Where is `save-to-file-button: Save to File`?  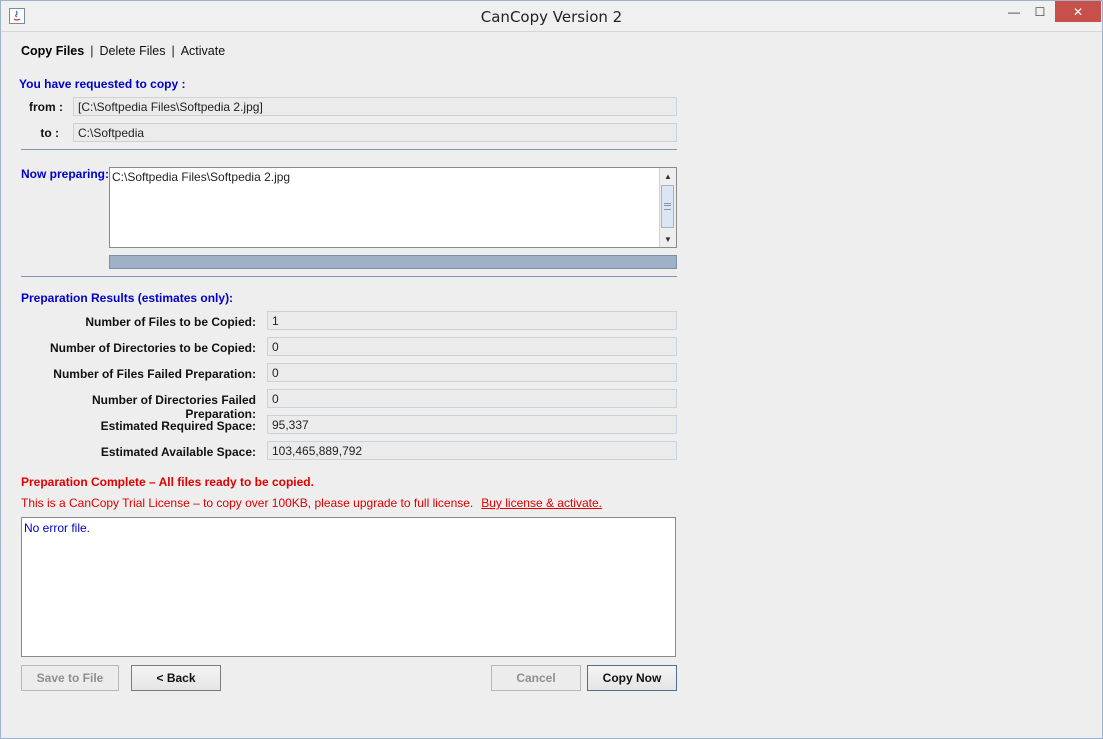 save-to-file-button: Save to File is located at coordinates (70, 678).